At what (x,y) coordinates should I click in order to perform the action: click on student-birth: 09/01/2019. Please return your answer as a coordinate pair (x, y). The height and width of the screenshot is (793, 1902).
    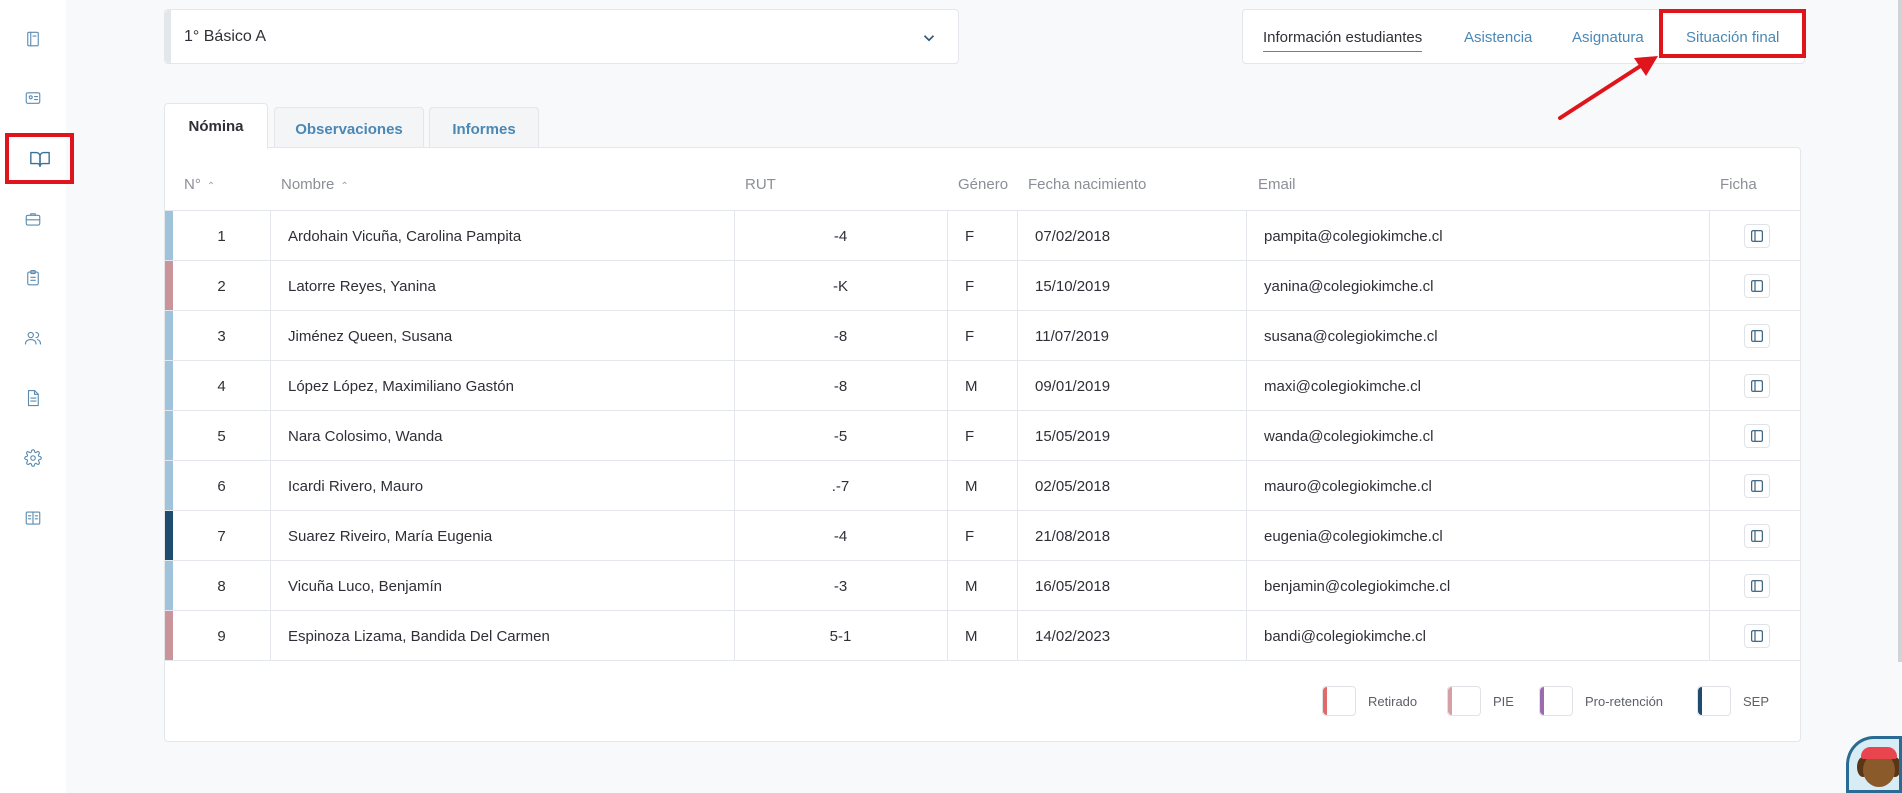
    Looking at the image, I should click on (1073, 386).